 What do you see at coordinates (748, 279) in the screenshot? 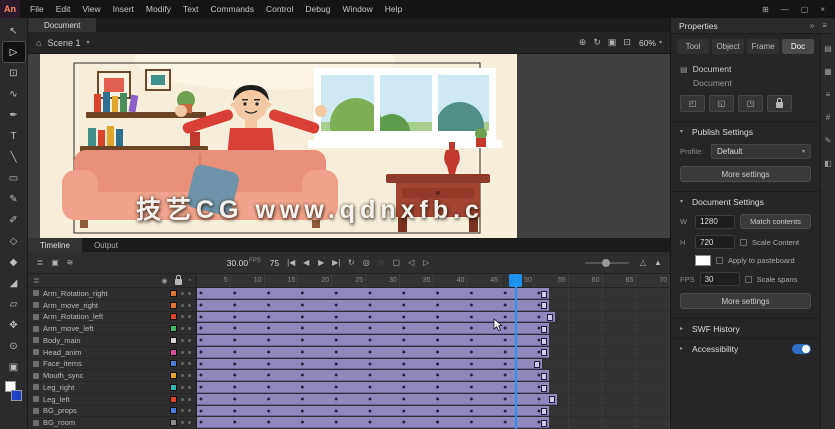
I see `scale-spans-checkbox` at bounding box center [748, 279].